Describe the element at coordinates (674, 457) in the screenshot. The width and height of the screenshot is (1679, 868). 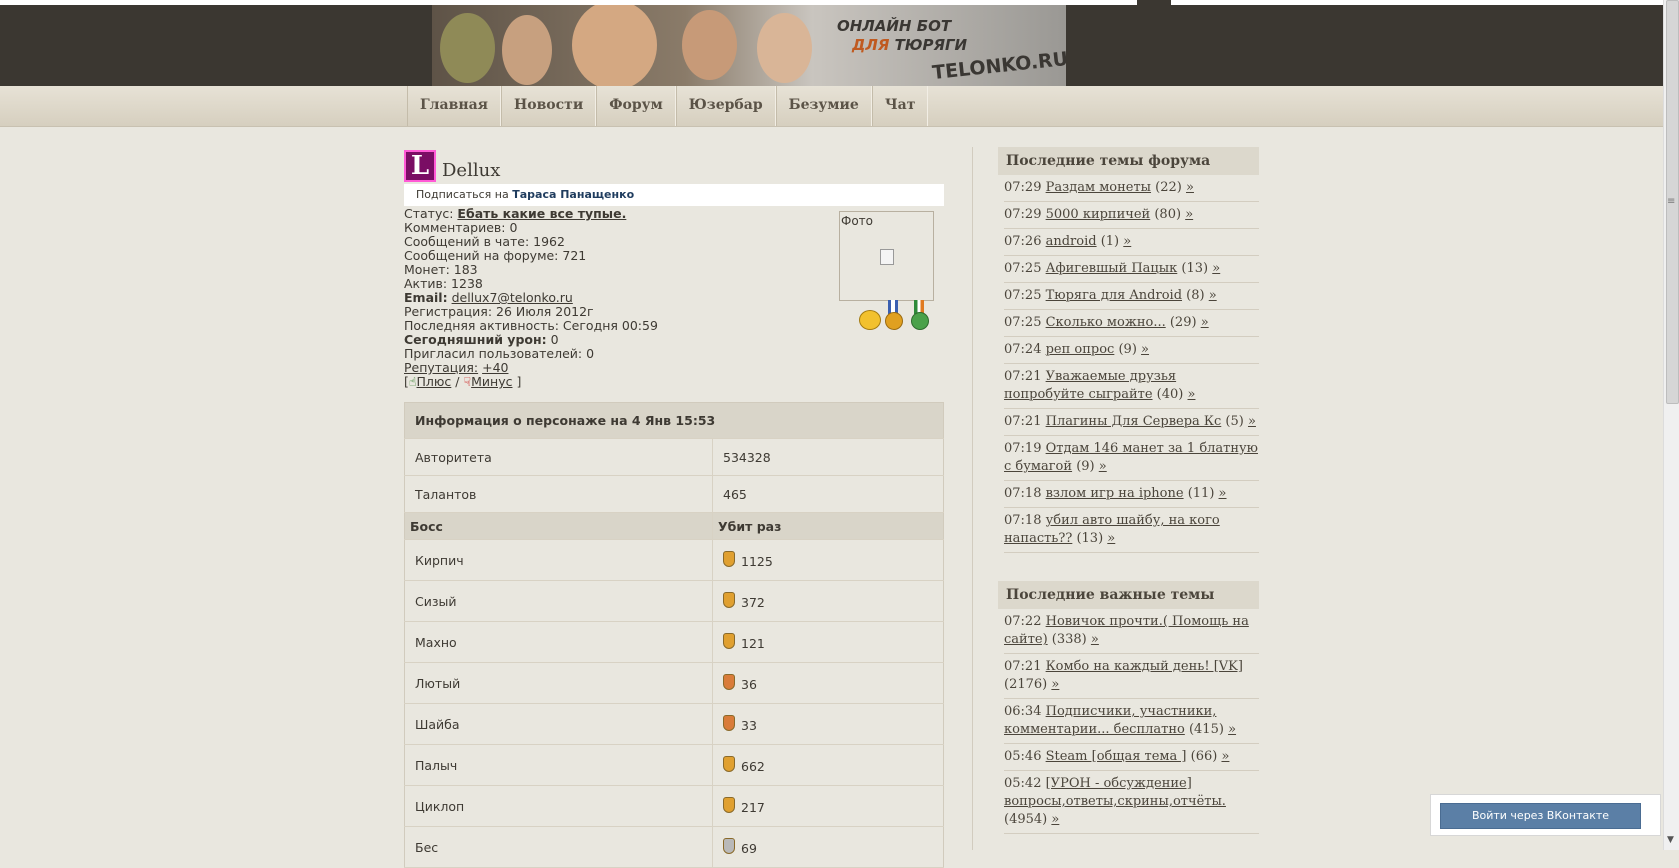
I see `stat-row: Авторитета 534328` at that location.